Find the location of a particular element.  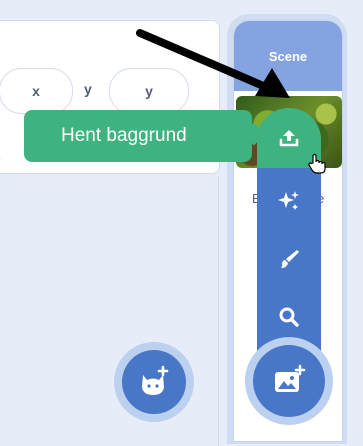

x-field-label: x is located at coordinates (36, 91).